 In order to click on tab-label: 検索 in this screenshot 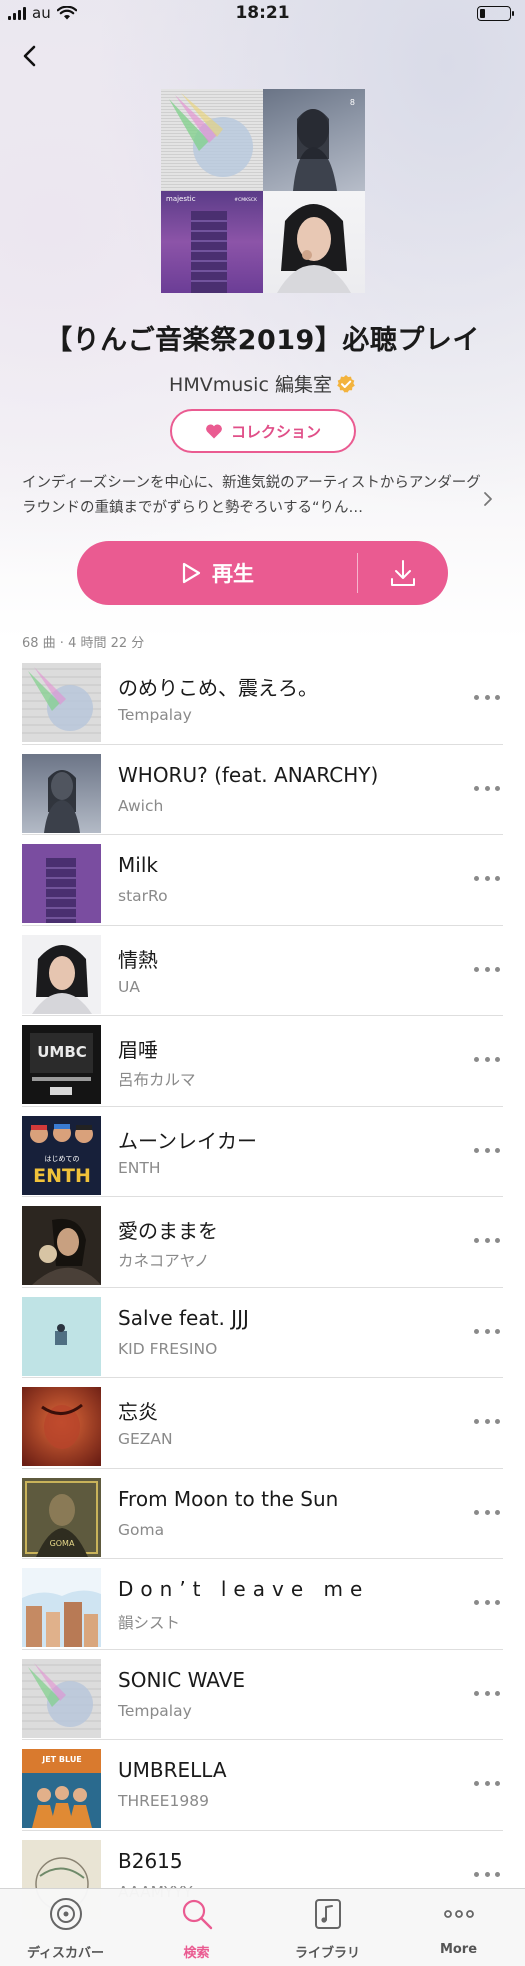, I will do `click(196, 1953)`.